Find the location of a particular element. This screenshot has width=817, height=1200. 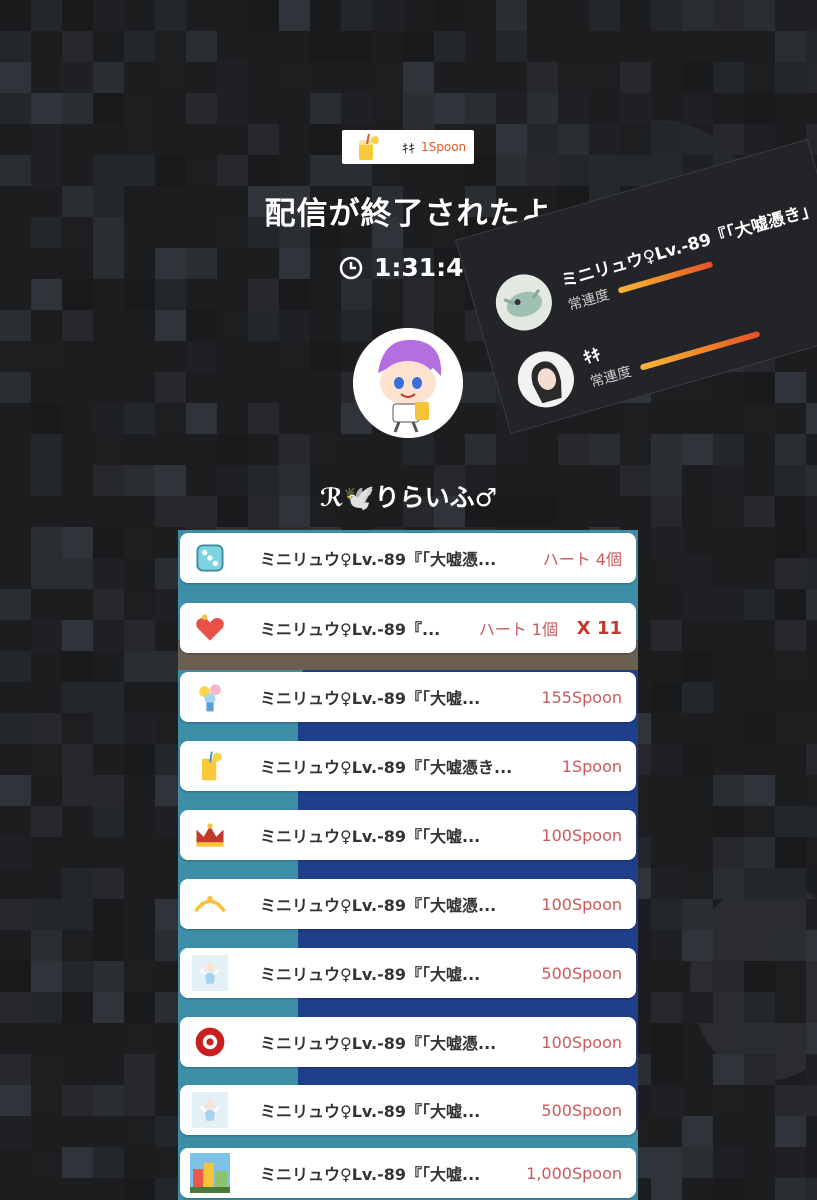

gift-item: ミニリュウ♀Lv.-89『「大嘘... 1,000Spoon is located at coordinates (408, 1173).